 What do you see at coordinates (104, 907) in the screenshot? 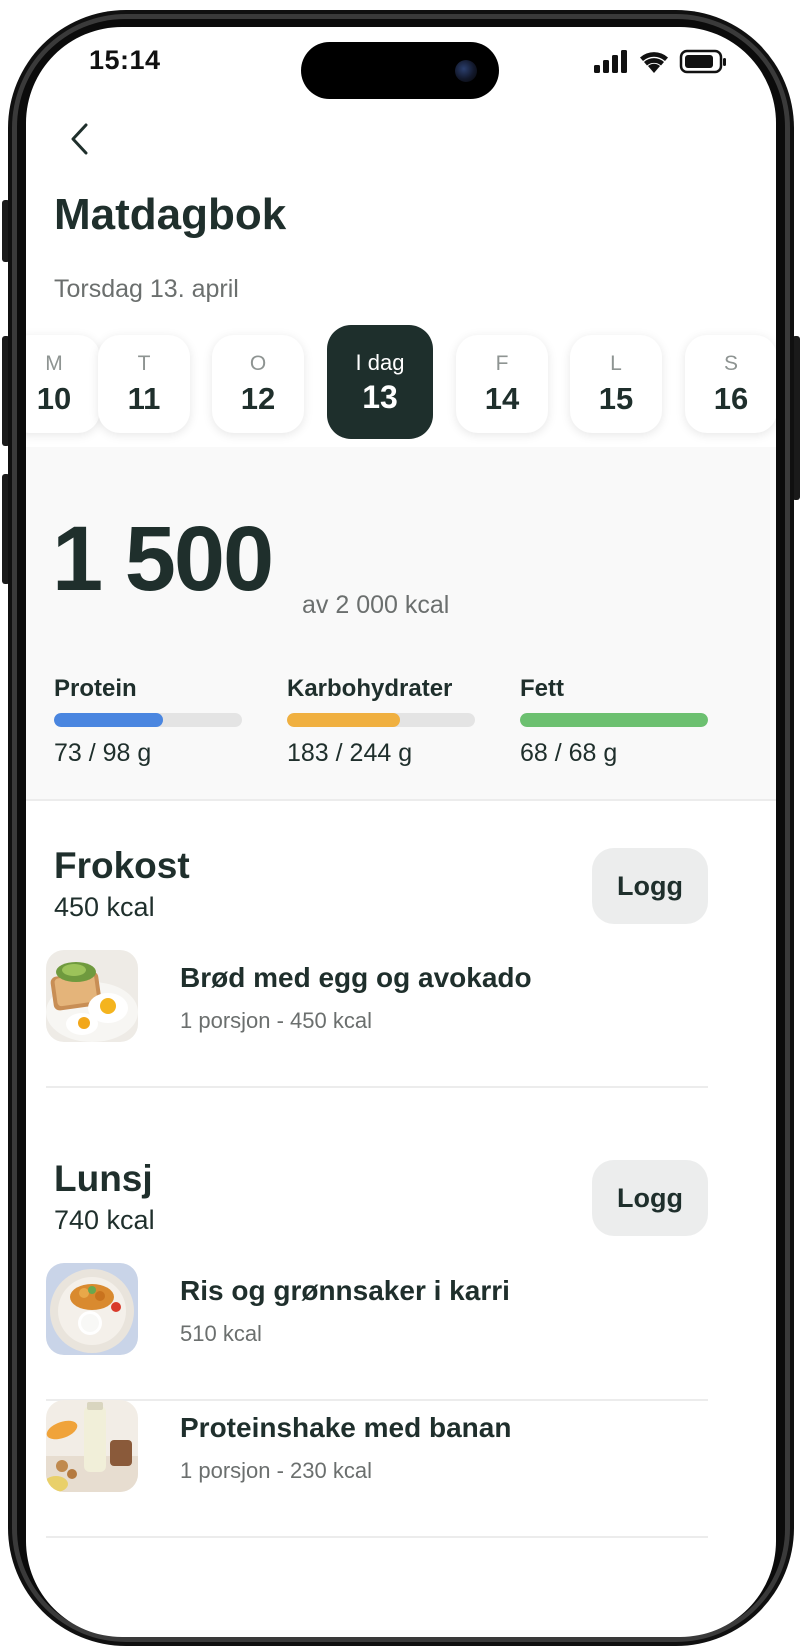
I see `meal-kcal-breakfast: 450 kcal` at bounding box center [104, 907].